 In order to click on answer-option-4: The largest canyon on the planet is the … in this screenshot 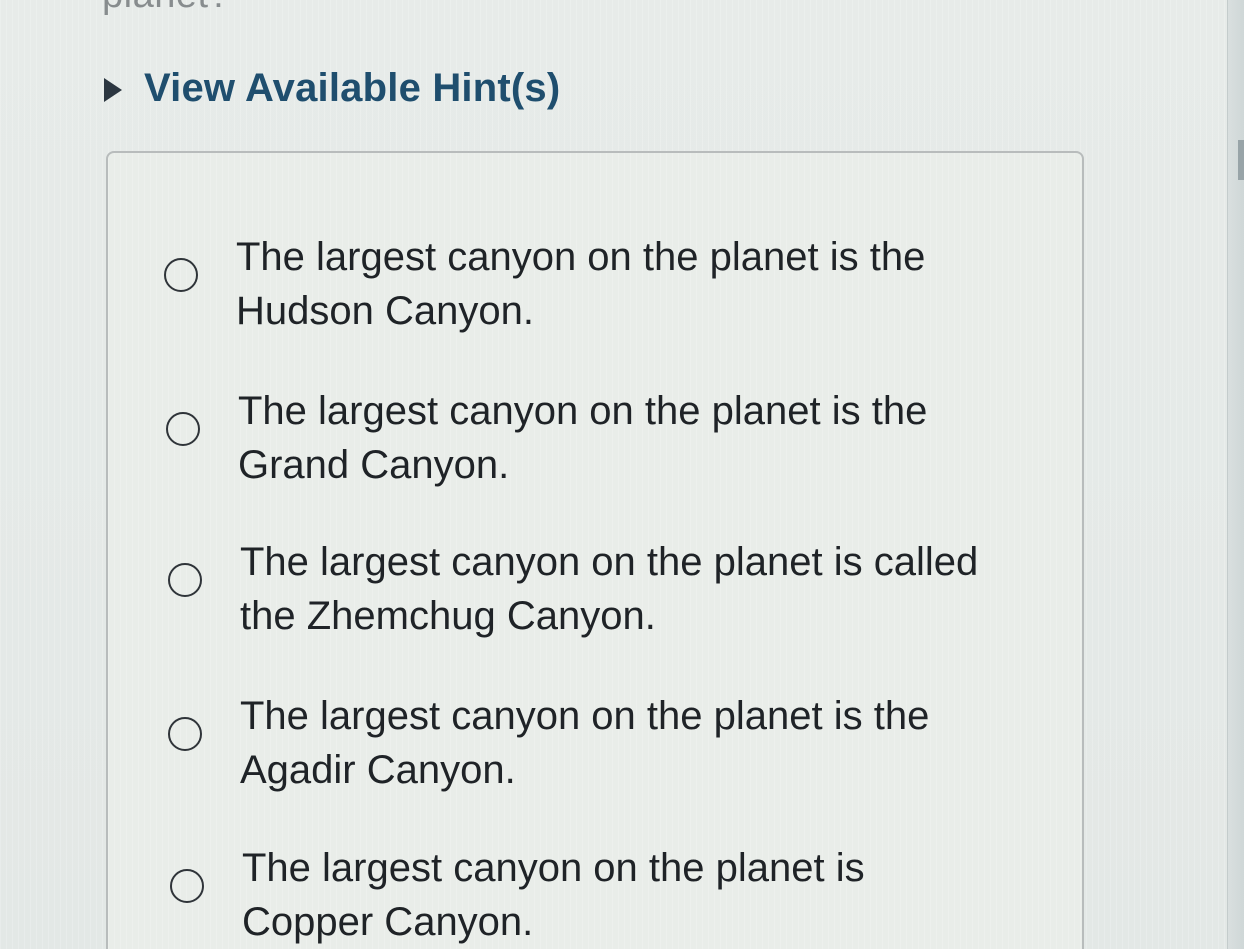, I will do `click(594, 743)`.